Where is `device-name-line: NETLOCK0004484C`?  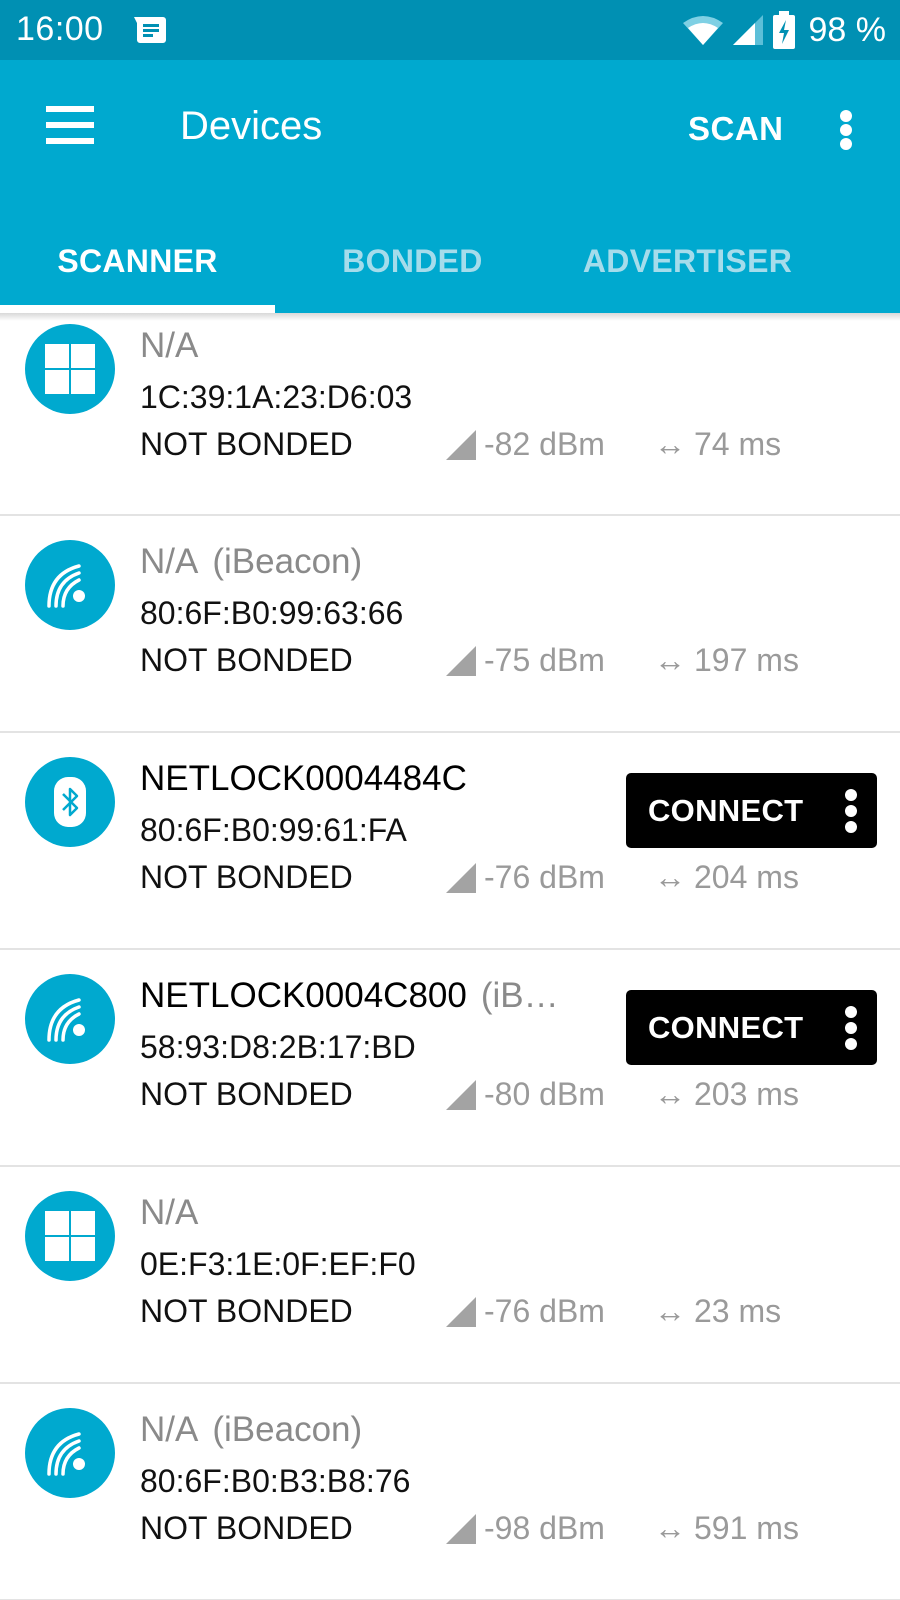
device-name-line: NETLOCK0004484C is located at coordinates (303, 779).